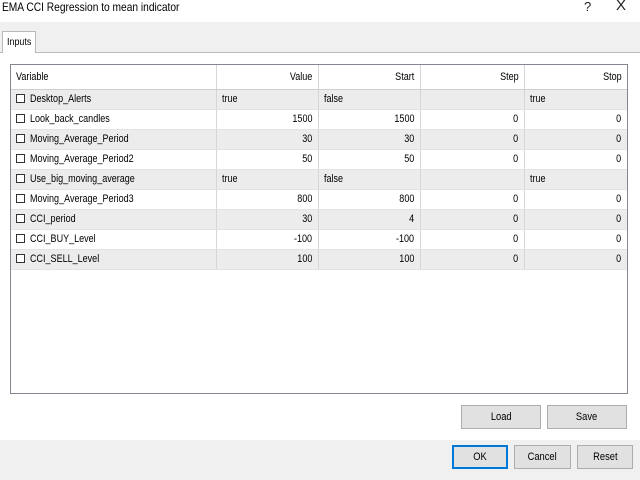  What do you see at coordinates (114, 259) in the screenshot?
I see `variable-cell: CCI_SELL_Level` at bounding box center [114, 259].